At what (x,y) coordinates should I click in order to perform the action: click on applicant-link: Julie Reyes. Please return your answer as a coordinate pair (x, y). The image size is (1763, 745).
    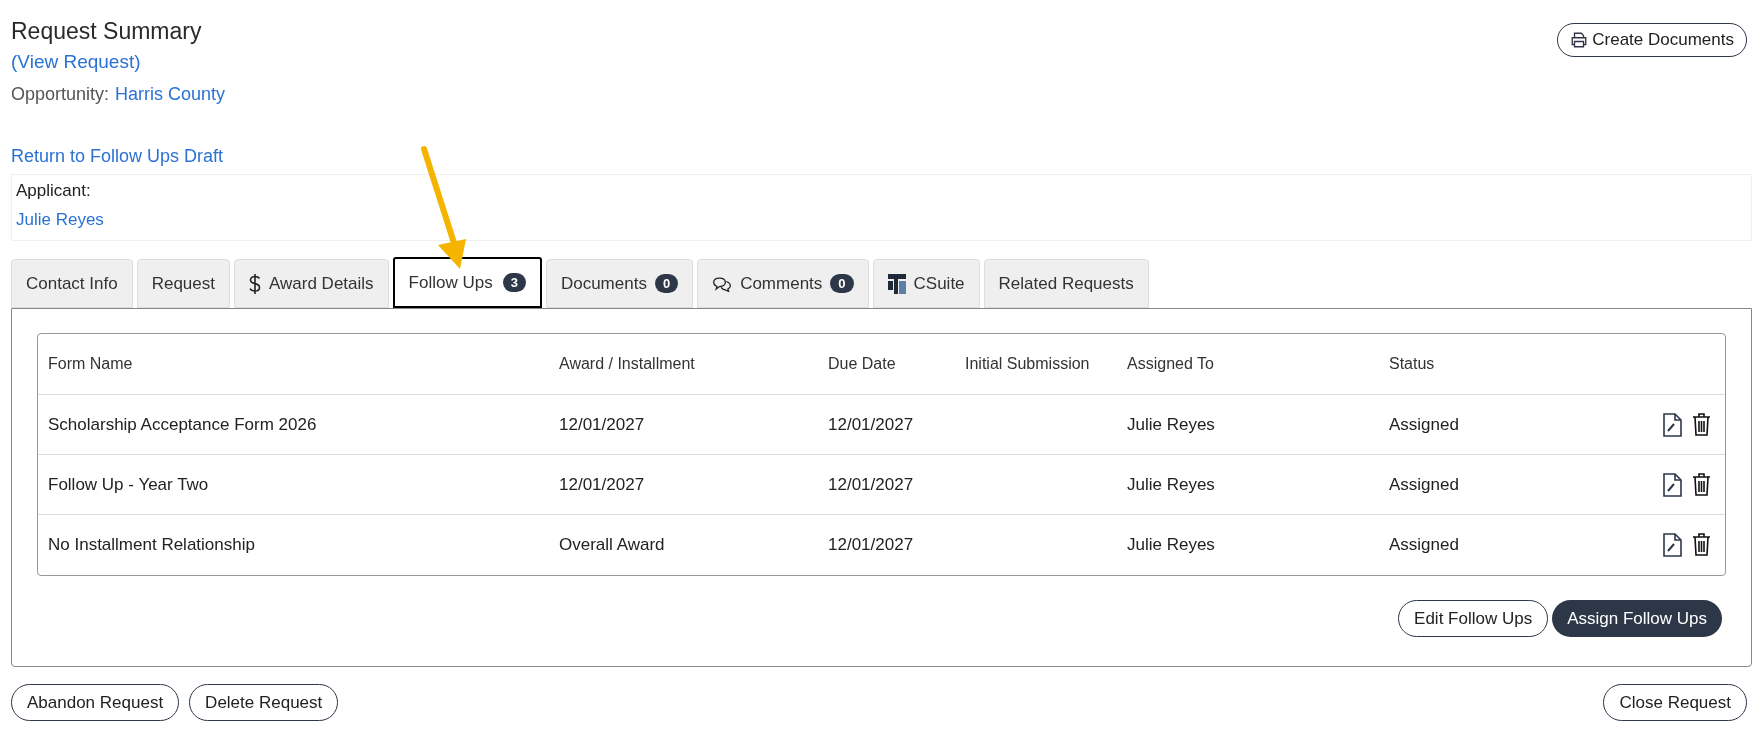
    Looking at the image, I should click on (60, 220).